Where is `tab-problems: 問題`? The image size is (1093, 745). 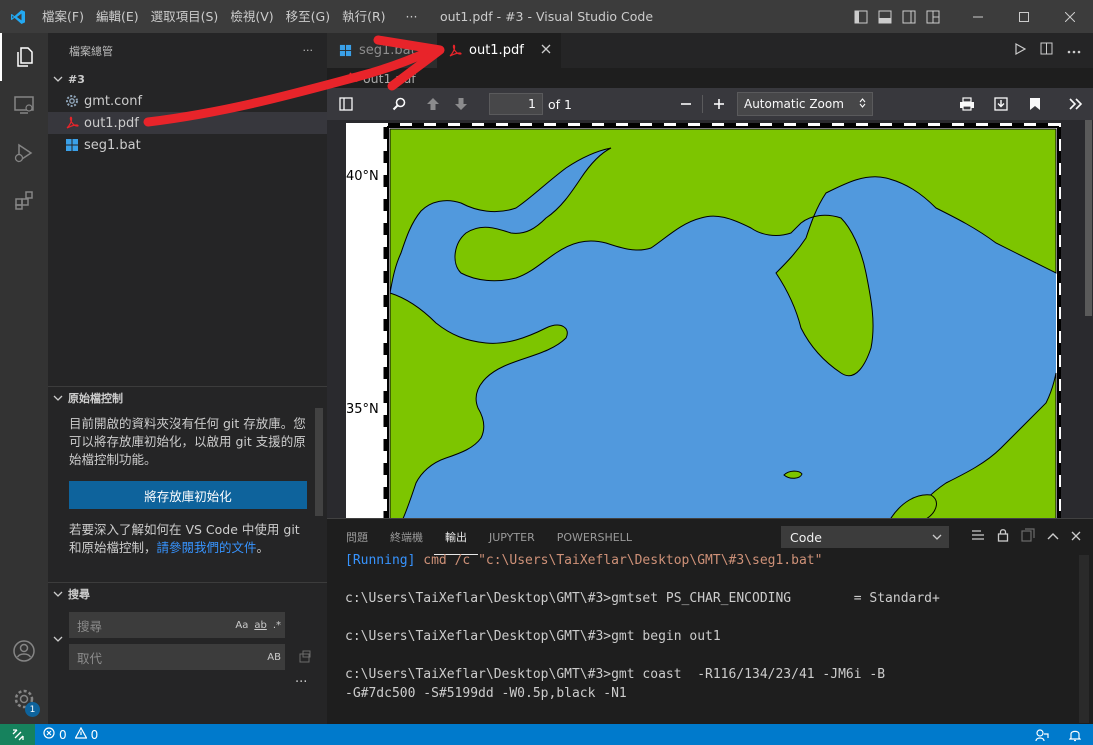
tab-problems: 問題 is located at coordinates (357, 537).